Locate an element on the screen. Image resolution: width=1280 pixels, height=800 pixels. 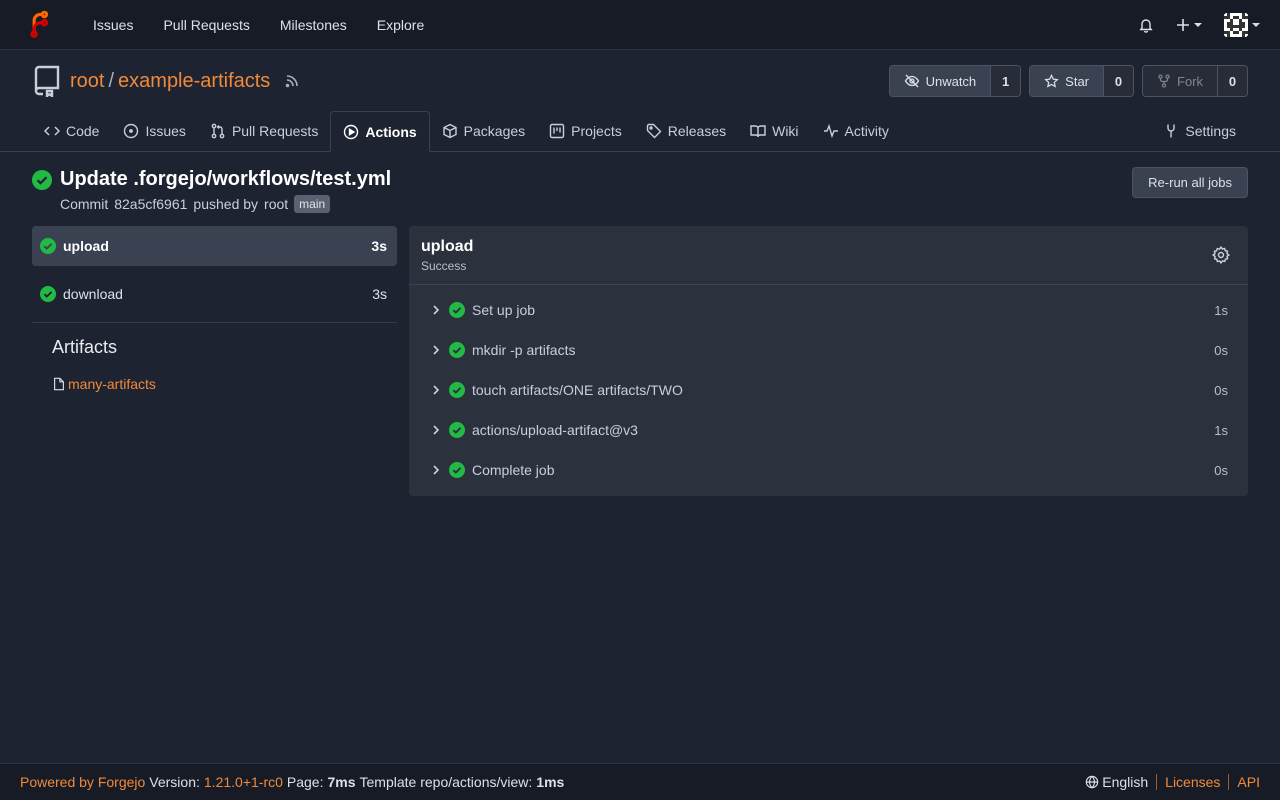
tab-issues: Issues is located at coordinates (154, 131).